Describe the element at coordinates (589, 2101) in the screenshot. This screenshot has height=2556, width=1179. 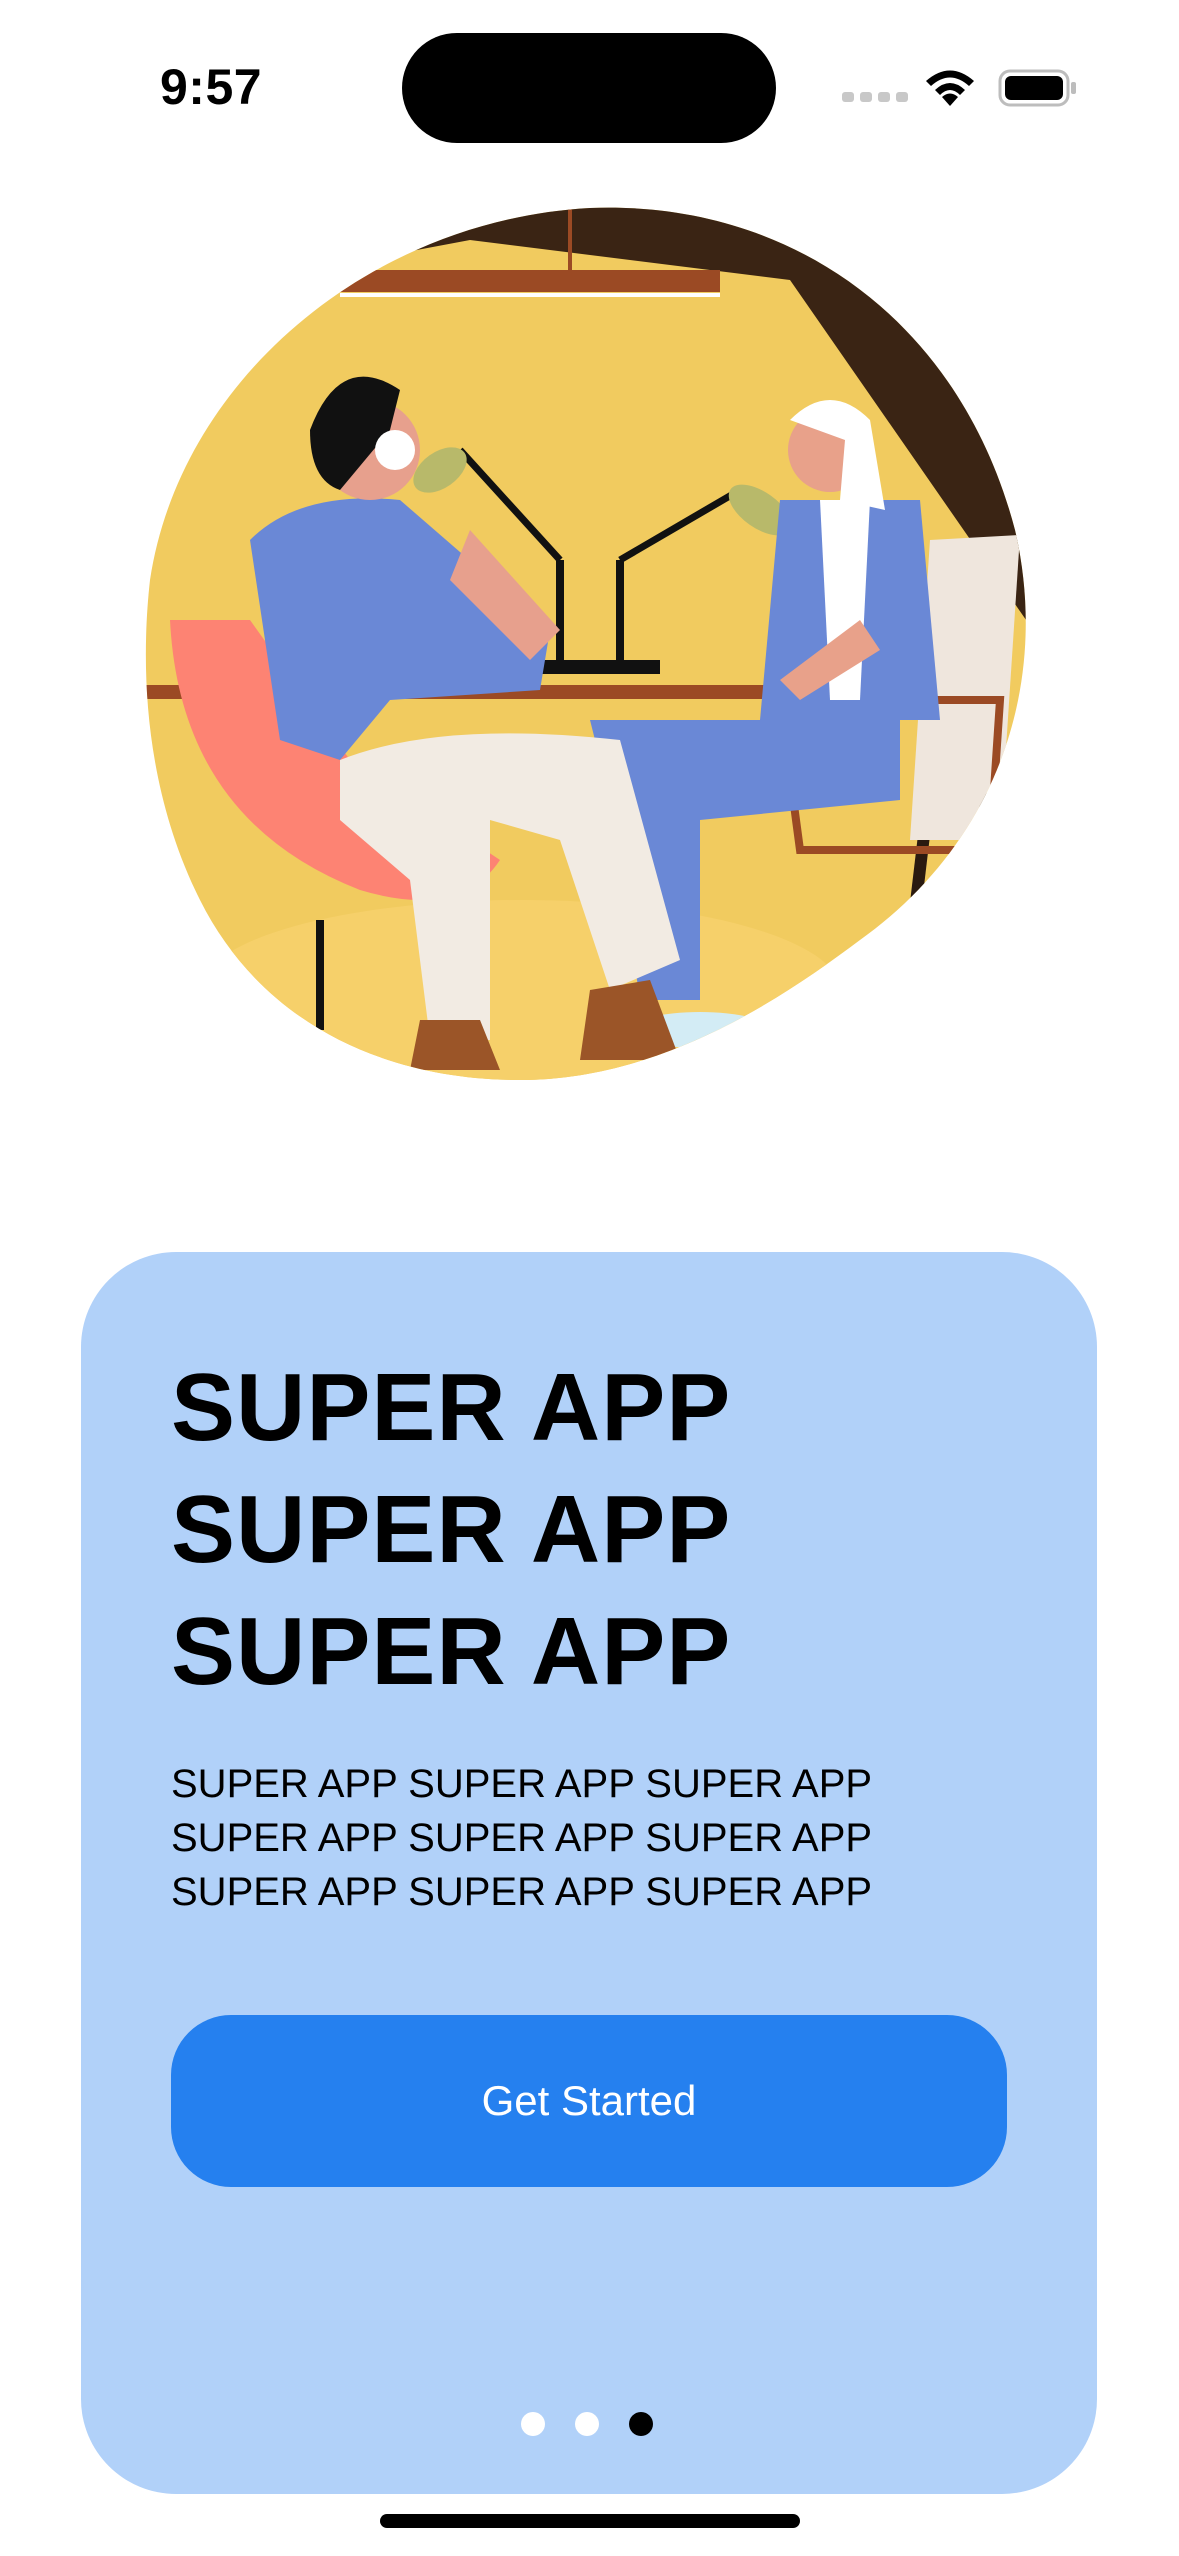
I see `get-started-button: Get Started` at that location.